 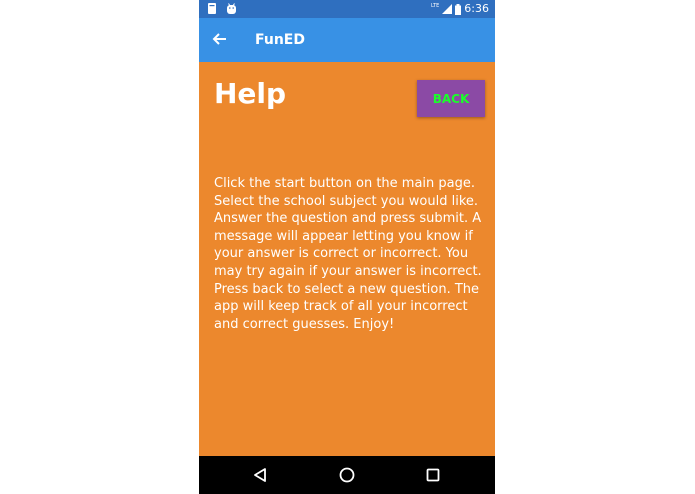 What do you see at coordinates (222, 8) in the screenshot?
I see `status-left-icons` at bounding box center [222, 8].